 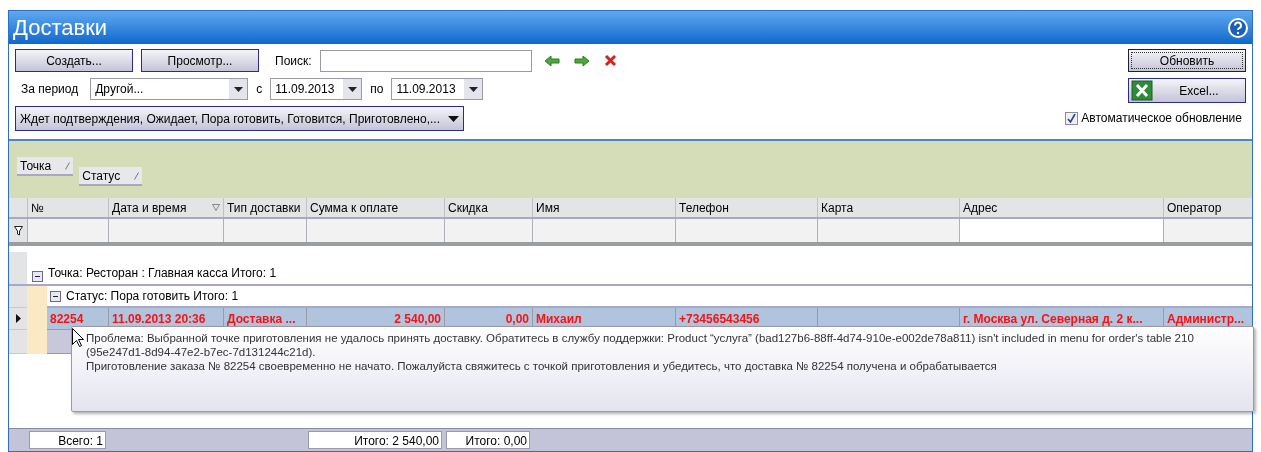 I want to click on search-field, so click(x=425, y=60).